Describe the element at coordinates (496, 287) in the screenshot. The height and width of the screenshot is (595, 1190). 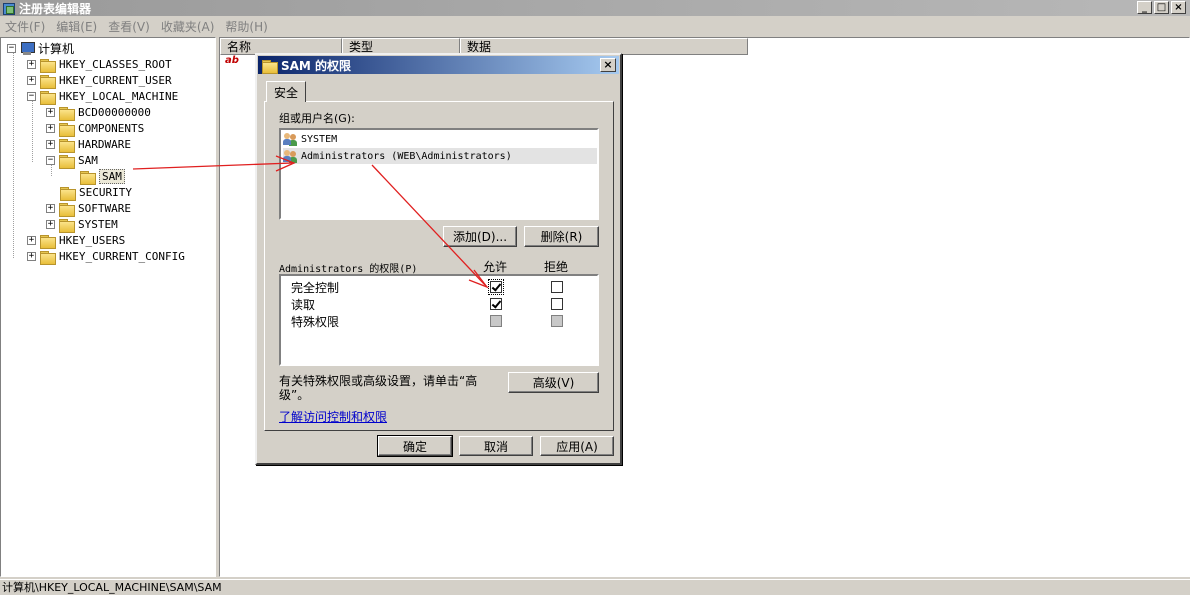
I see `allow-full-control-checkbox` at that location.